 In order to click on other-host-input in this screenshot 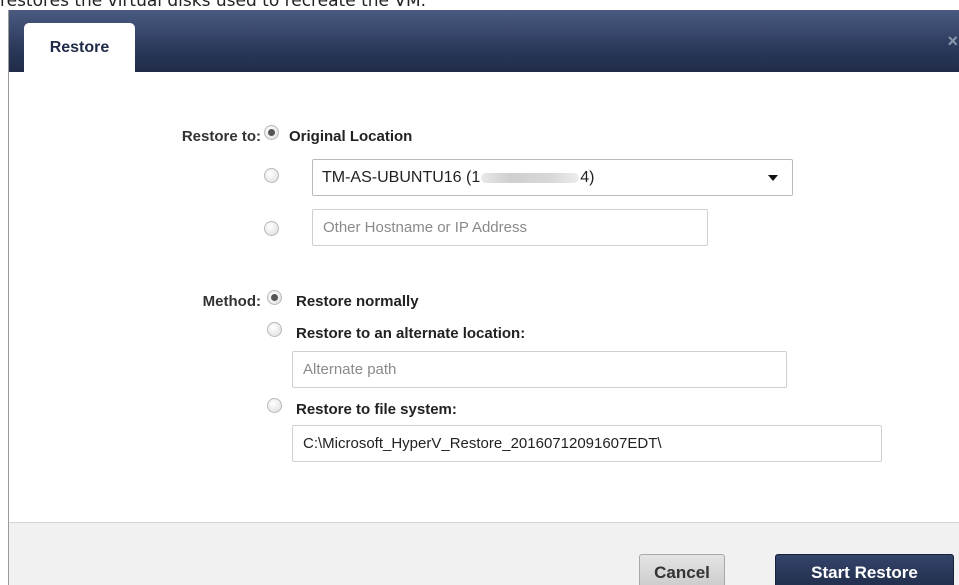, I will do `click(510, 227)`.